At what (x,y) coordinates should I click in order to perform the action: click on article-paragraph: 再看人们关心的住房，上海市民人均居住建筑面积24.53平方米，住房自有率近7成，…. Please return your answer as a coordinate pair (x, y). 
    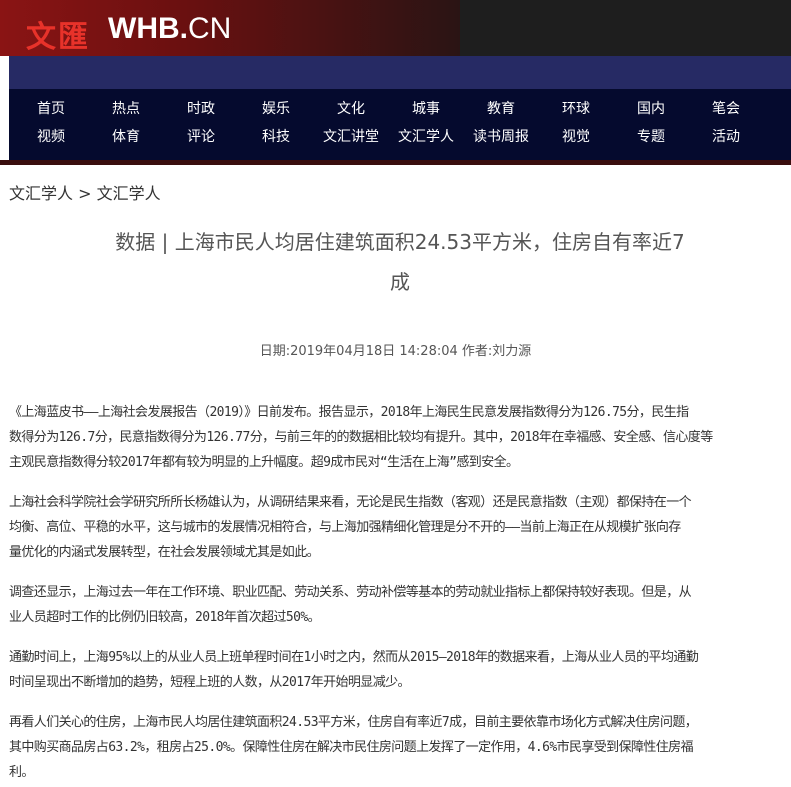
    Looking at the image, I should click on (397, 747).